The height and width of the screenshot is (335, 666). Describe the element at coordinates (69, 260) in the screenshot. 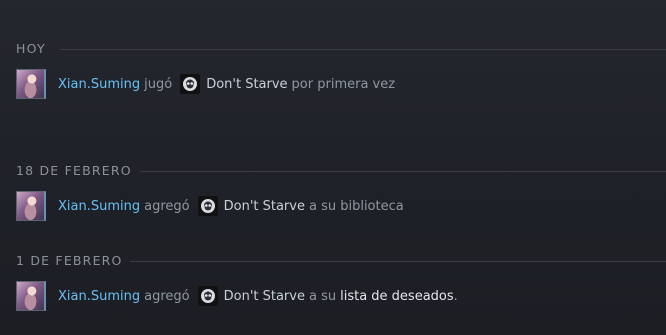

I see `date-label: 1 DE FEBRERO` at that location.